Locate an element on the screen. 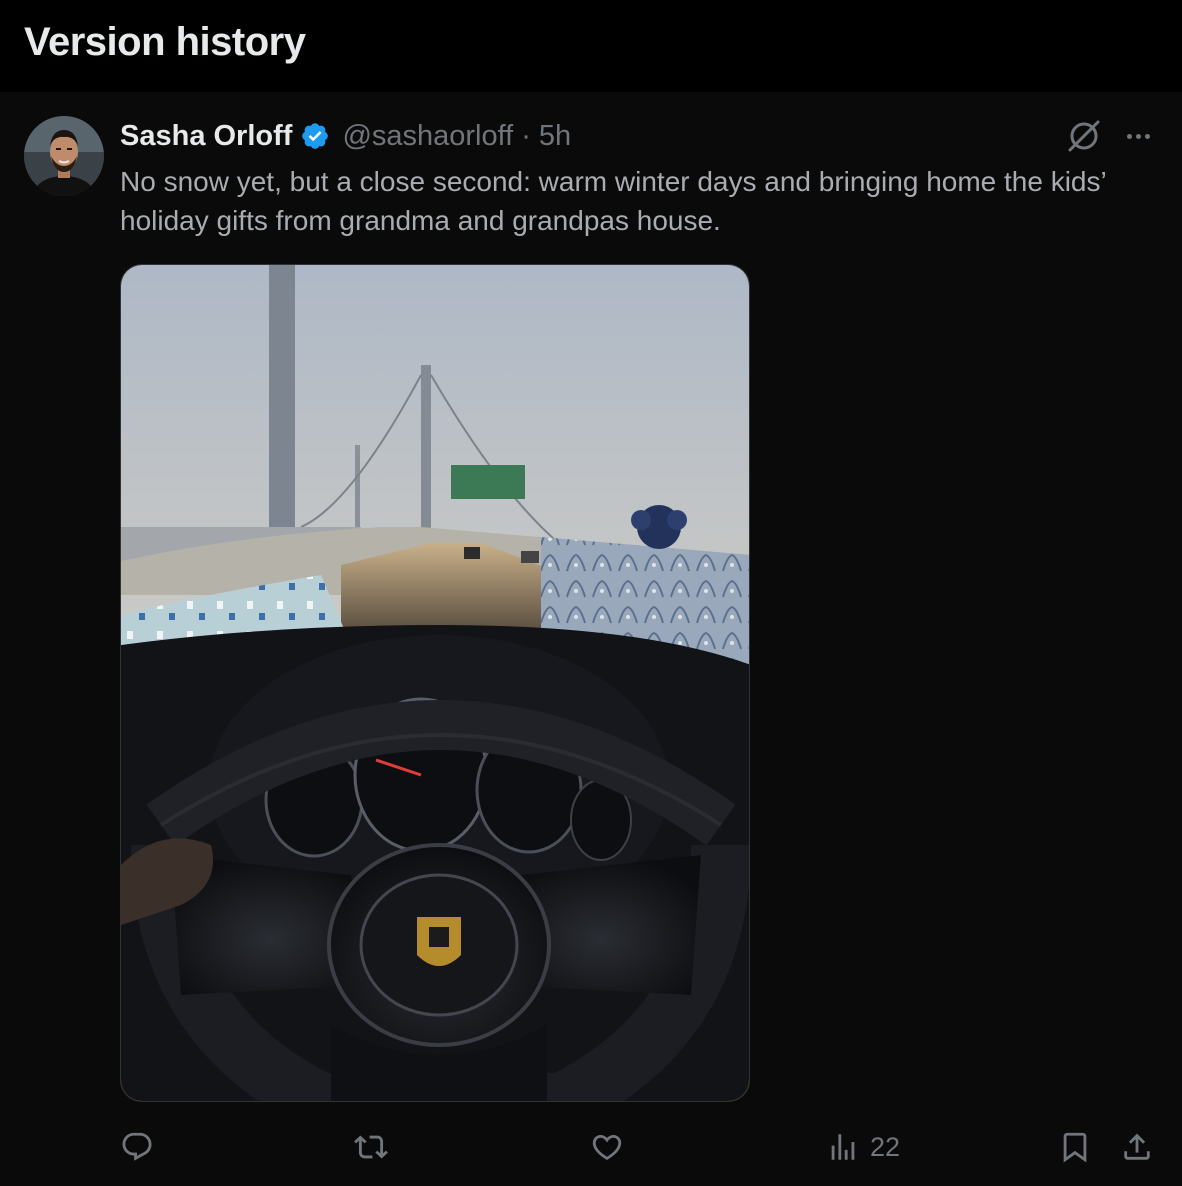 The width and height of the screenshot is (1182, 1186). post-header: Sasha Orloff @sashaorloff · 5h is located at coordinates (345, 136).